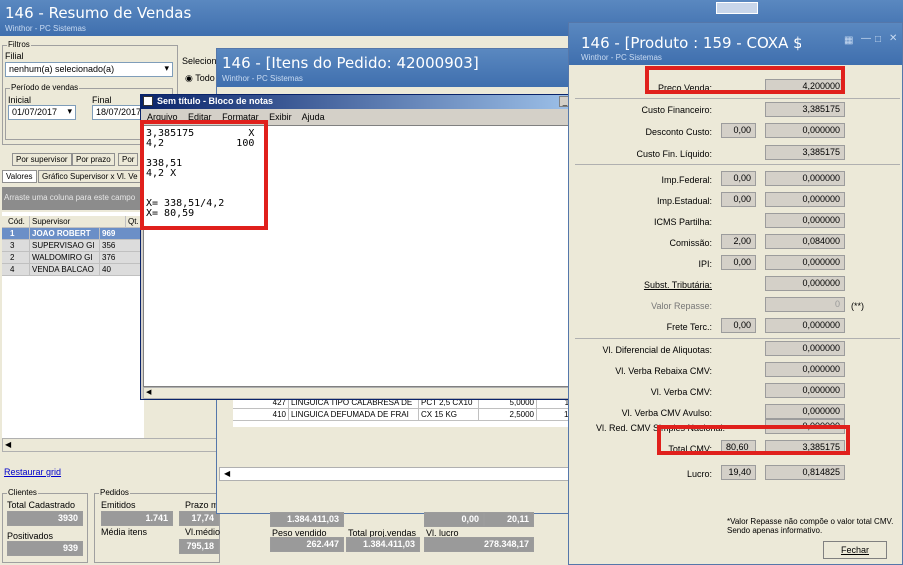  Describe the element at coordinates (73, 246) in the screenshot. I see `table-row: 3 SUPERVISAO GI 356` at that location.